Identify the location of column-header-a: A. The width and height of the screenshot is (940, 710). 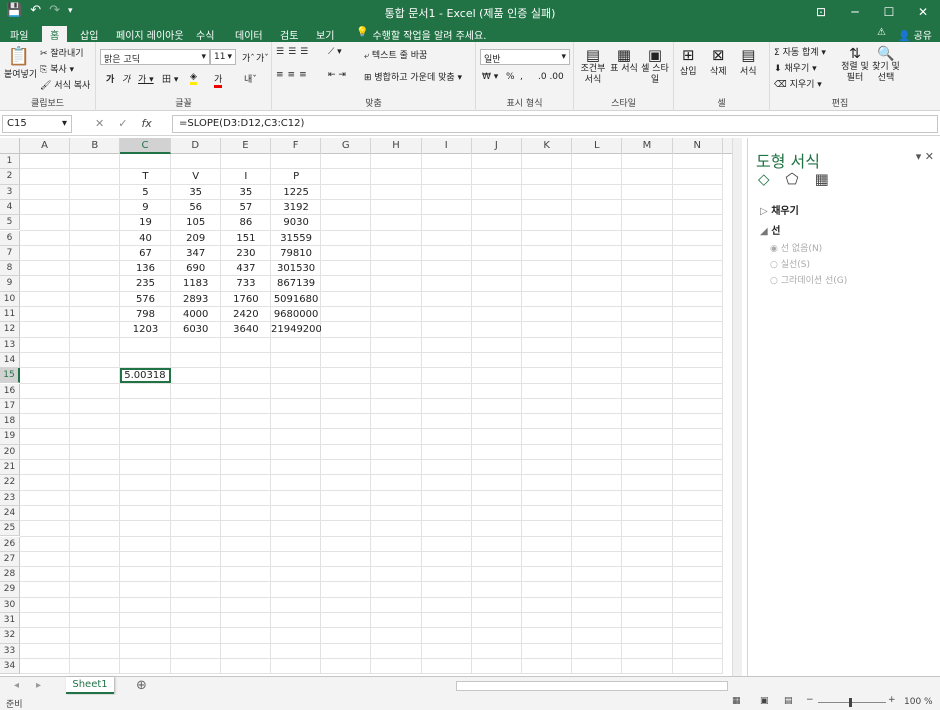
(45, 146).